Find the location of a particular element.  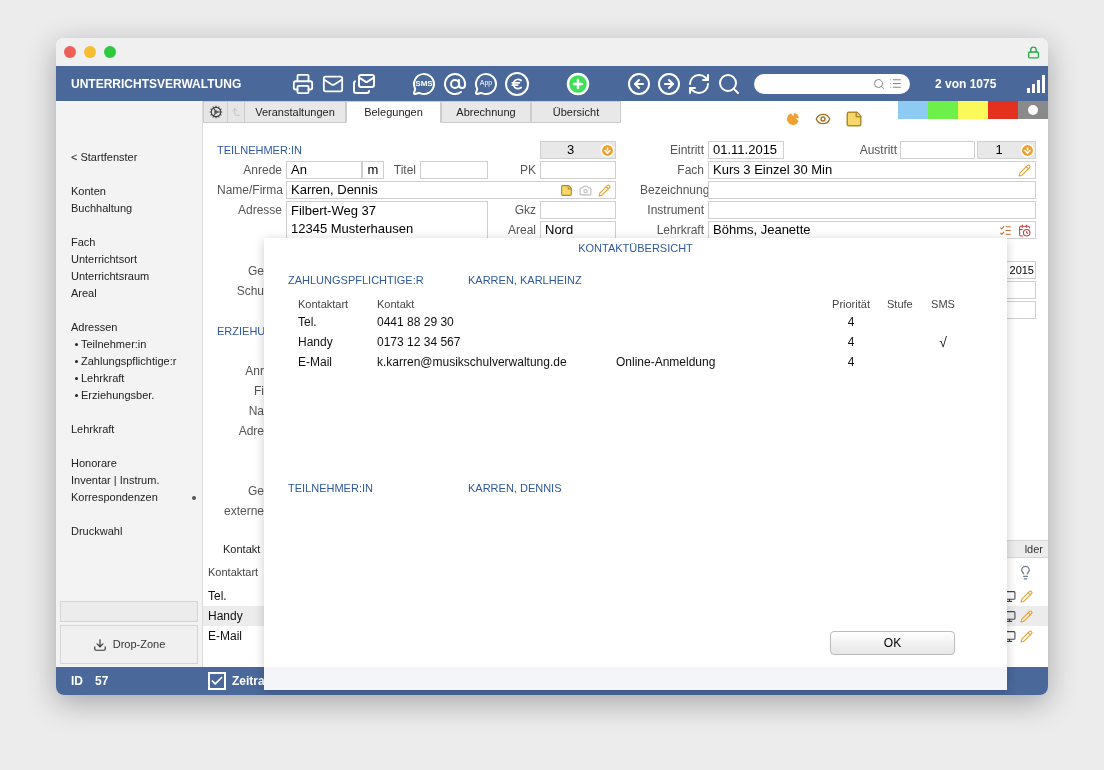

camera-icon is located at coordinates (585, 190).